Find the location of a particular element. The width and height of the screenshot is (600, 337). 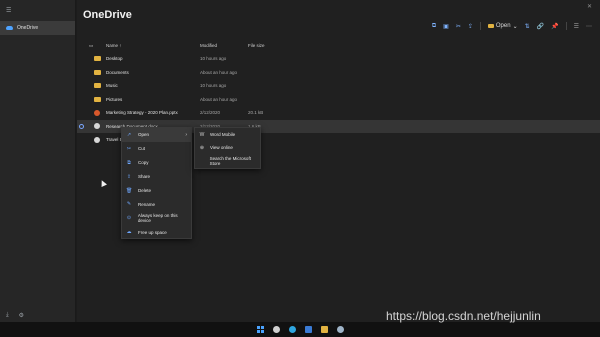

search-icon is located at coordinates (276, 329).